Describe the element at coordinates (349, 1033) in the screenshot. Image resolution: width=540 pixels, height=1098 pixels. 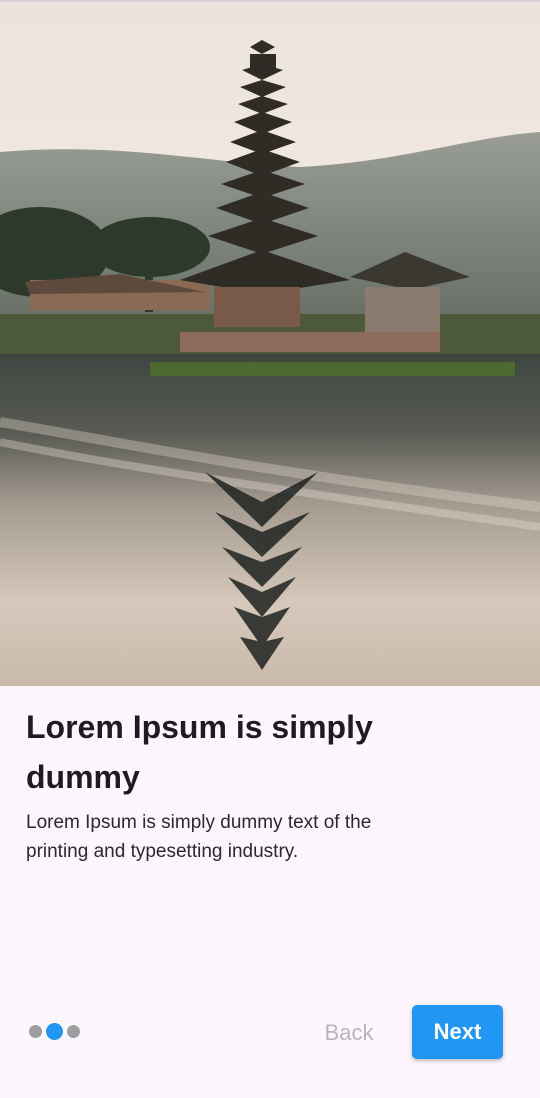
I see `back-button: Back` at that location.